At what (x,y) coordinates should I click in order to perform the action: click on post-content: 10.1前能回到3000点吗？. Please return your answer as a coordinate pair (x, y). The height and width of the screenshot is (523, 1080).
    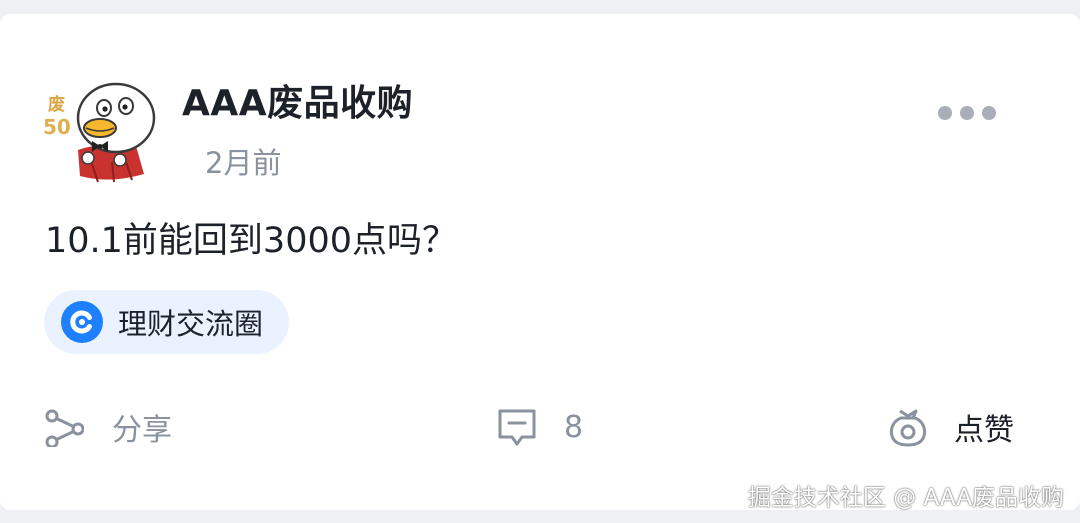
    Looking at the image, I should click on (251, 241).